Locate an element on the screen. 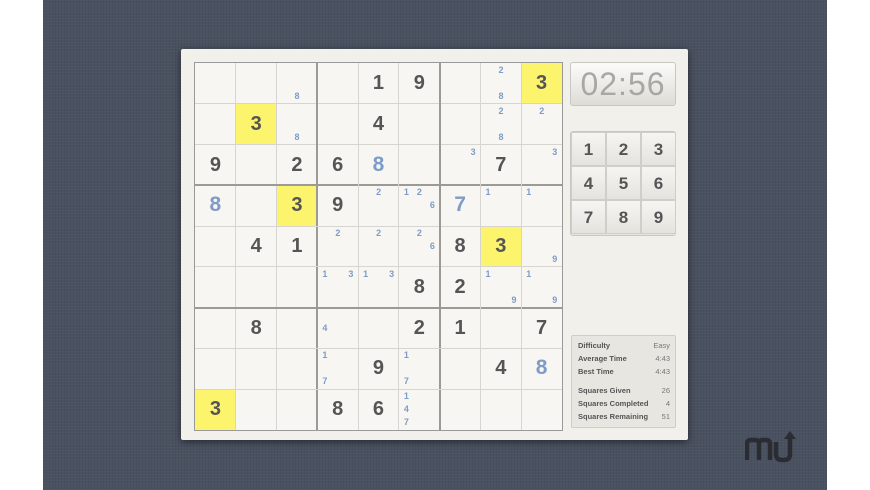 Image resolution: width=870 pixels, height=490 pixels. numpad-key-3: 3 is located at coordinates (658, 149).